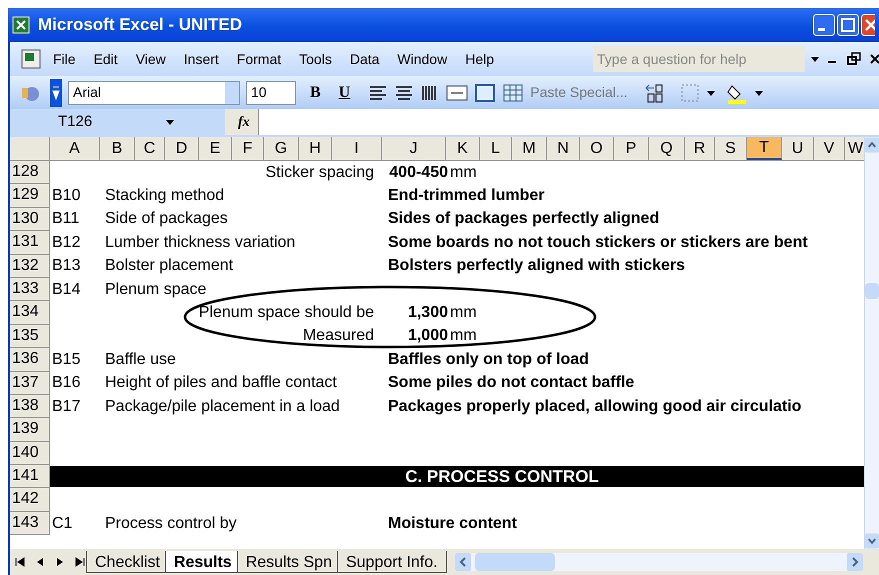 This screenshot has width=879, height=575. I want to click on size-dropdown: 10, so click(271, 92).